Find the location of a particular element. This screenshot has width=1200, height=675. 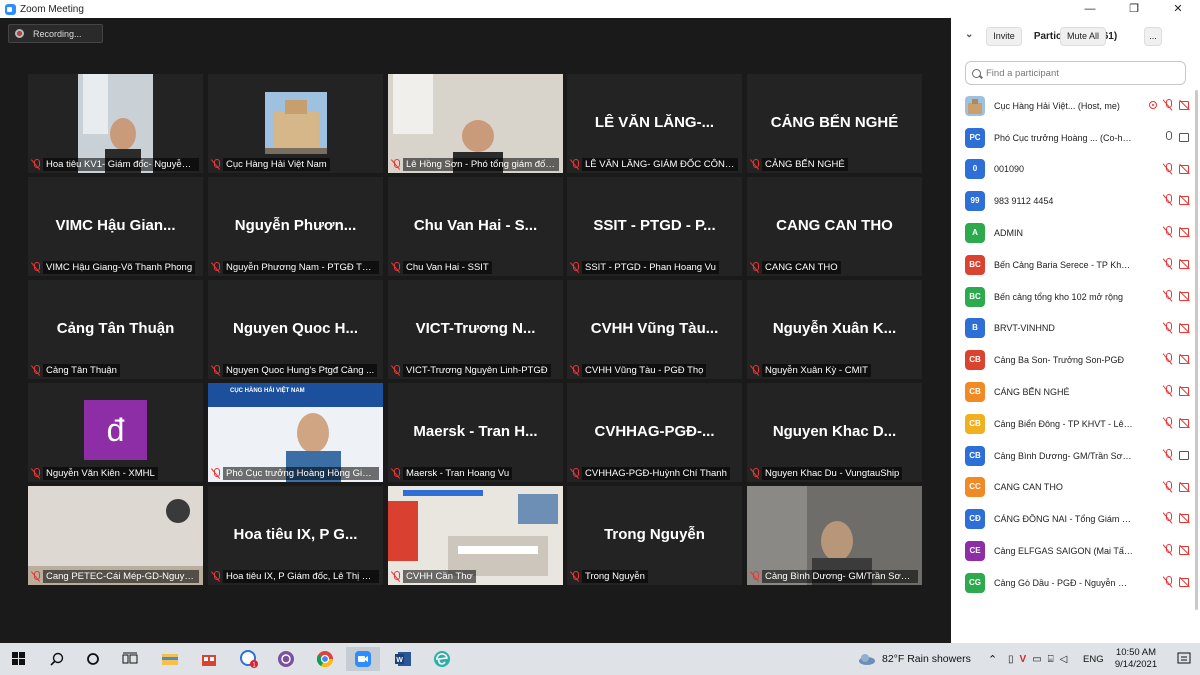

participant-row: CB Cảng Ba Son- Trưởng Son-PGĐ is located at coordinates (1075, 360).